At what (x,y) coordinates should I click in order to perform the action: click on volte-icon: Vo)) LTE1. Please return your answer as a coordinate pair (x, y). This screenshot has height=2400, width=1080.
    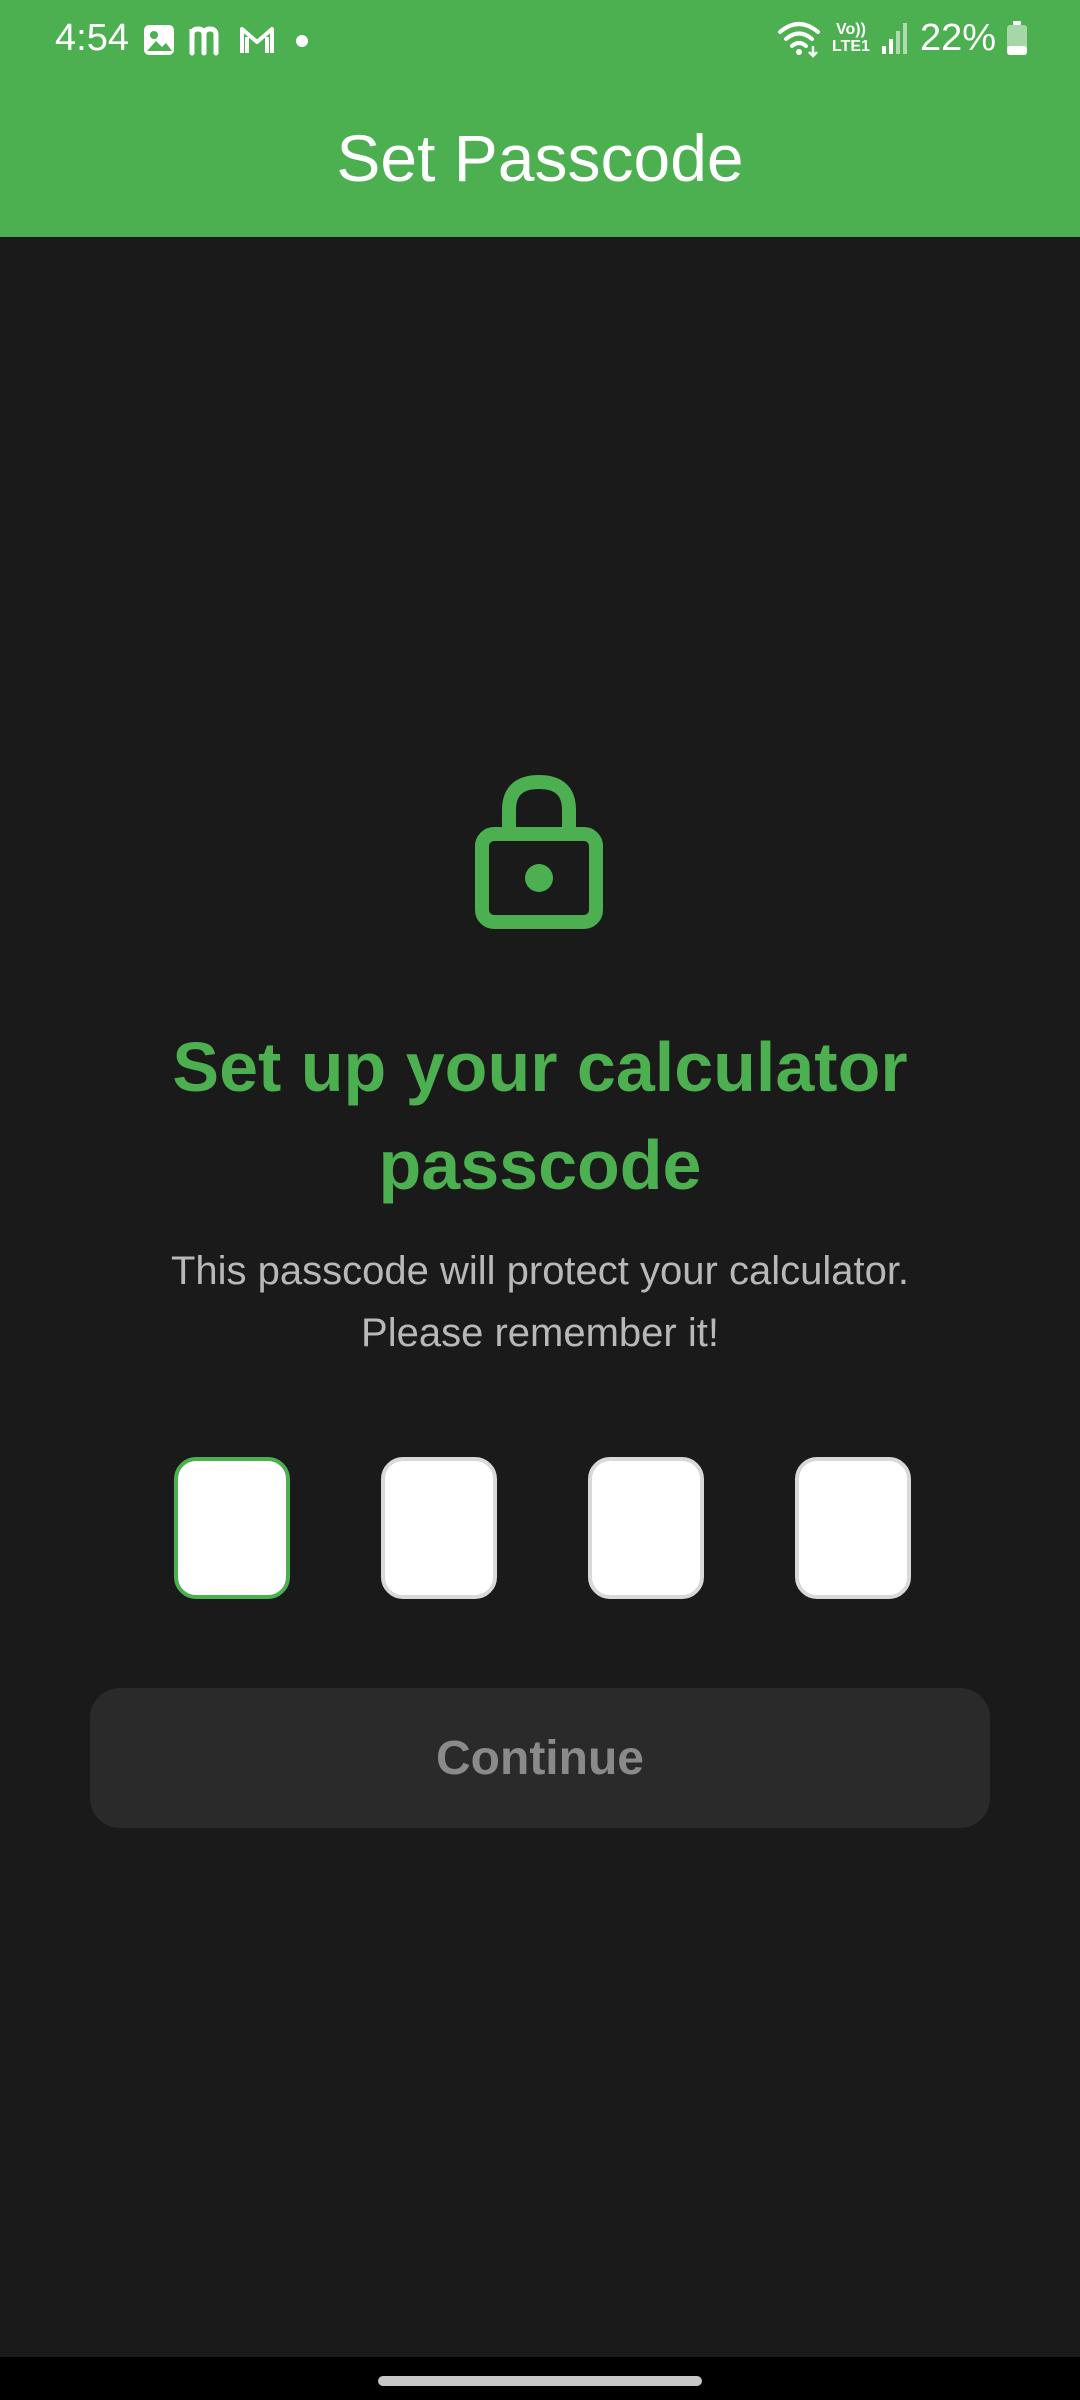
    Looking at the image, I should click on (851, 38).